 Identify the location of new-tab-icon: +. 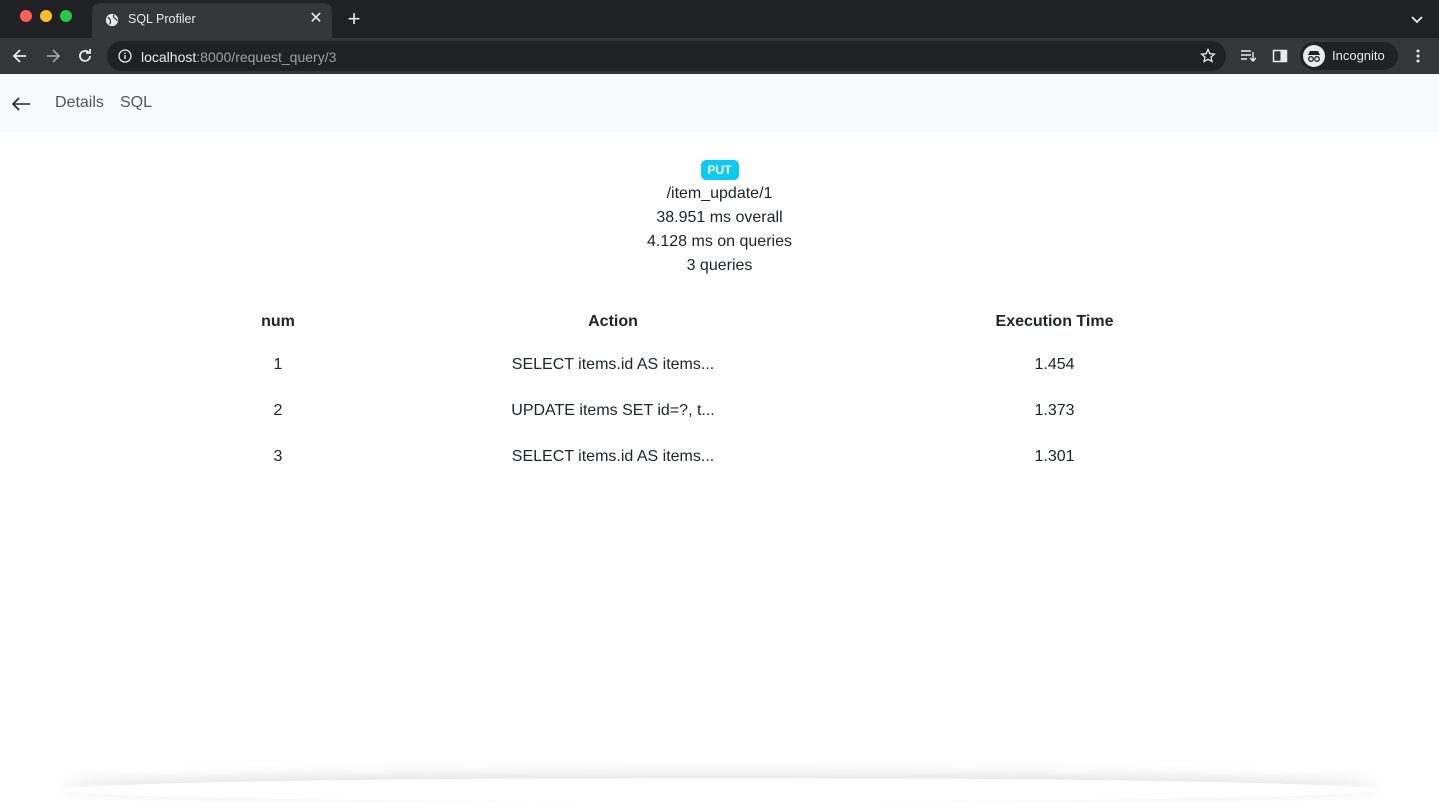
(354, 19).